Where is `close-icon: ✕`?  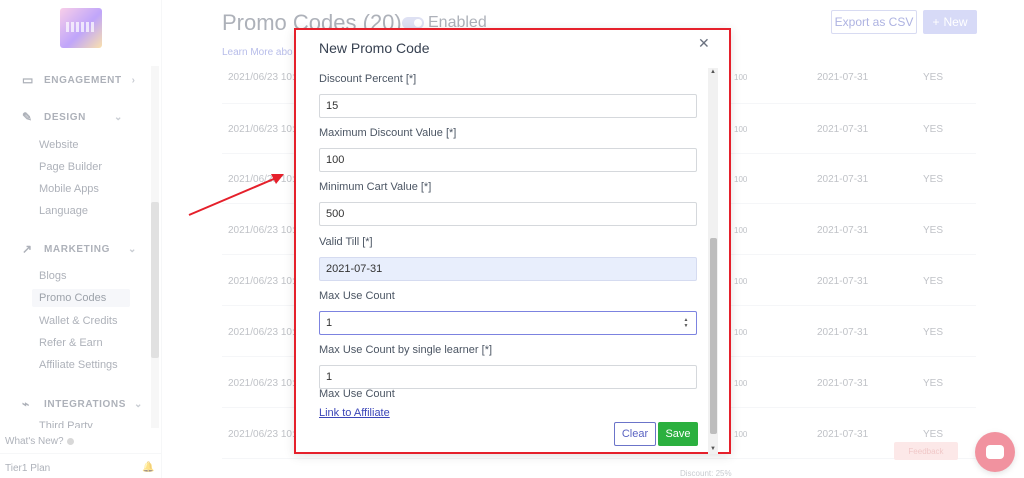
close-icon: ✕ is located at coordinates (704, 43).